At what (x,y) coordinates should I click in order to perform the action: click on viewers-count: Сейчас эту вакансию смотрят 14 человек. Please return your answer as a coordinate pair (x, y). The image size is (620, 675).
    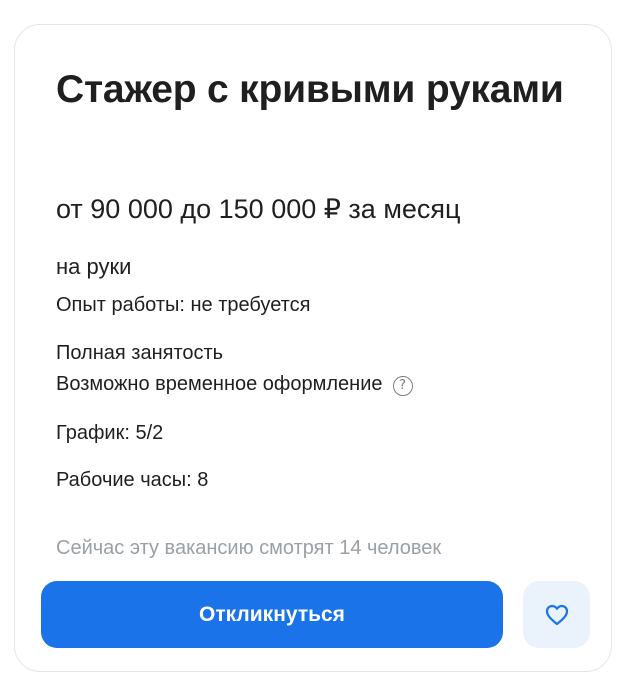
    Looking at the image, I should click on (249, 548).